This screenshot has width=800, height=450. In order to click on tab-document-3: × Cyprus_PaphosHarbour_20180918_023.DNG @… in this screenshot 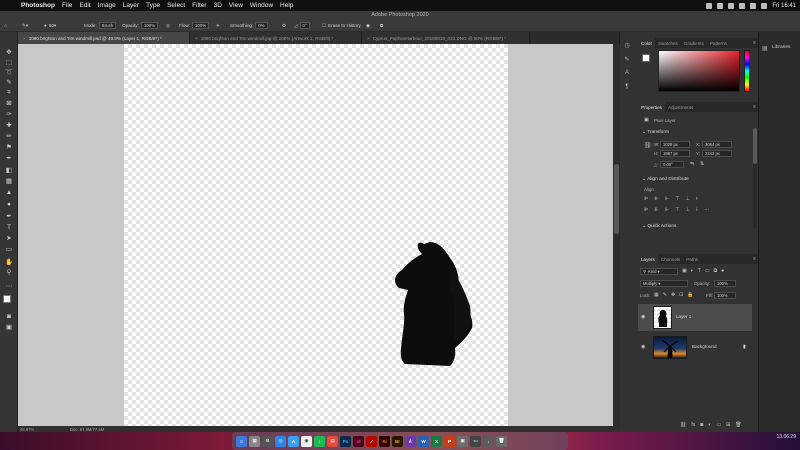, I will do `click(446, 38)`.